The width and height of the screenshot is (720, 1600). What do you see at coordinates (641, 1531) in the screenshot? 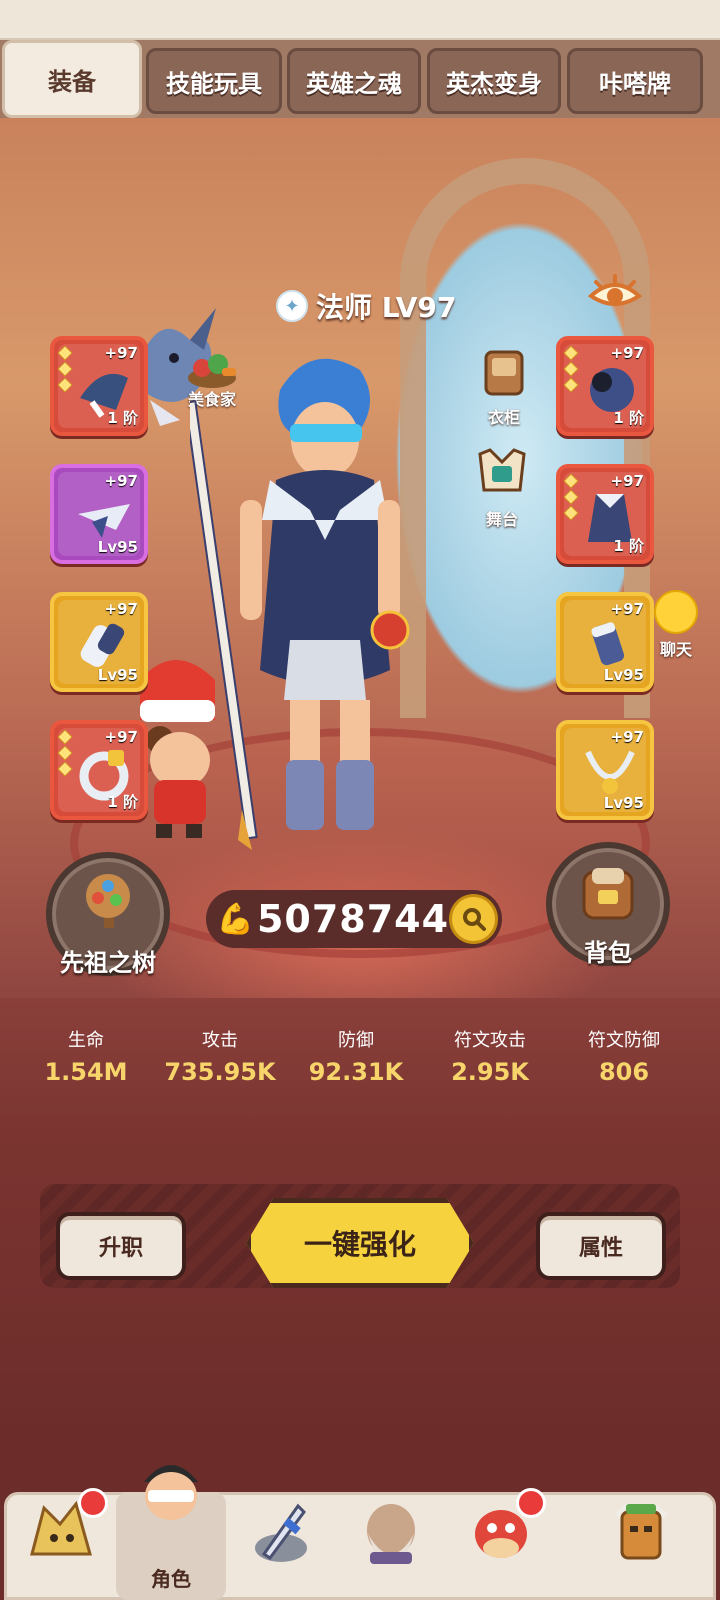
I see `totem-icon` at bounding box center [641, 1531].